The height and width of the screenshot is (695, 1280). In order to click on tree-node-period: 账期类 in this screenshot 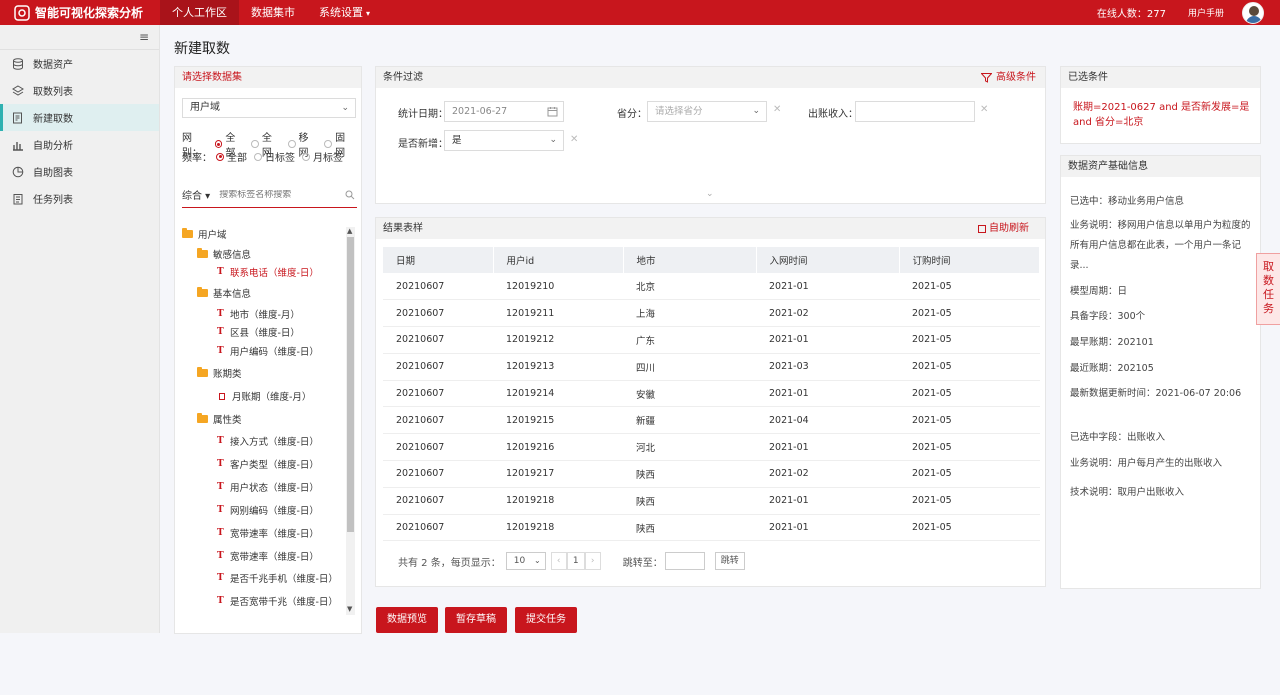, I will do `click(219, 373)`.